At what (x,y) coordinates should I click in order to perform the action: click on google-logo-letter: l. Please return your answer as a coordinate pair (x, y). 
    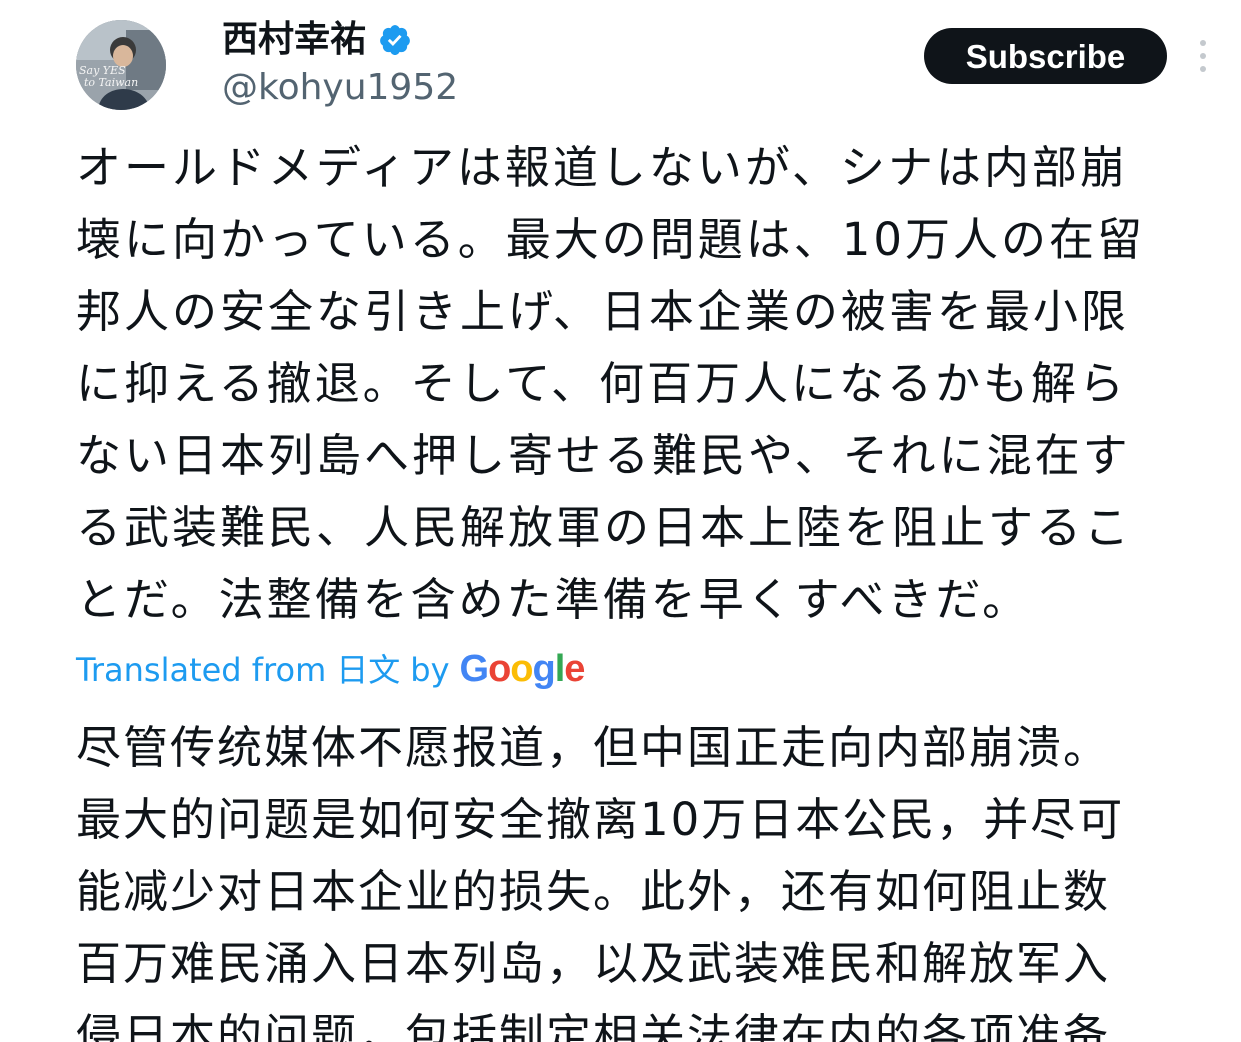
    Looking at the image, I should click on (560, 669).